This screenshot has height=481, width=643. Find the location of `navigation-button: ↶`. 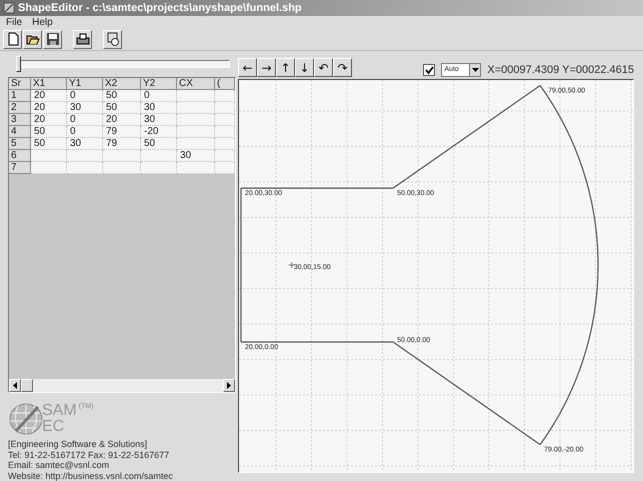

navigation-button: ↶ is located at coordinates (323, 67).